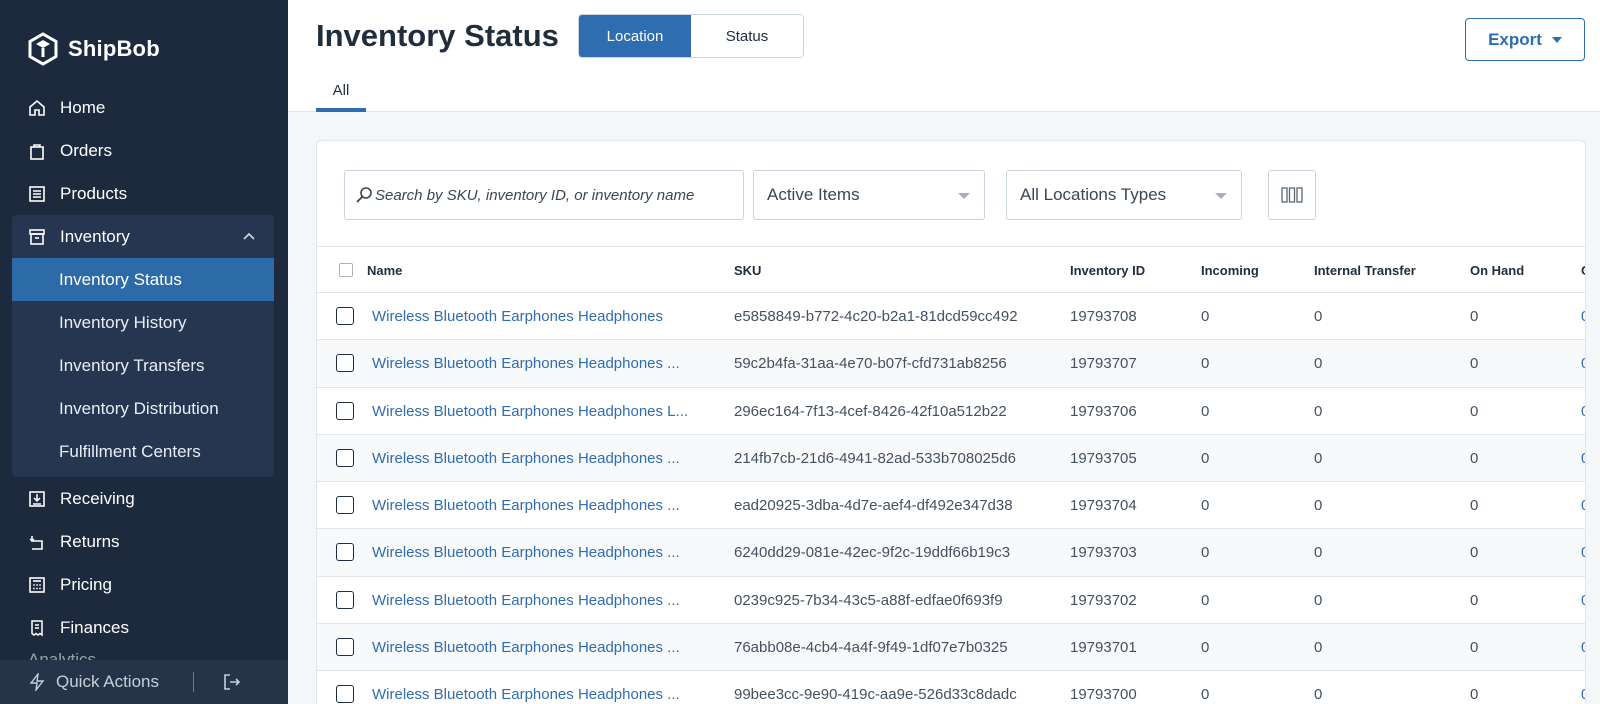 This screenshot has height=704, width=1600. What do you see at coordinates (869, 195) in the screenshot?
I see `items-filter-select: Active Items` at bounding box center [869, 195].